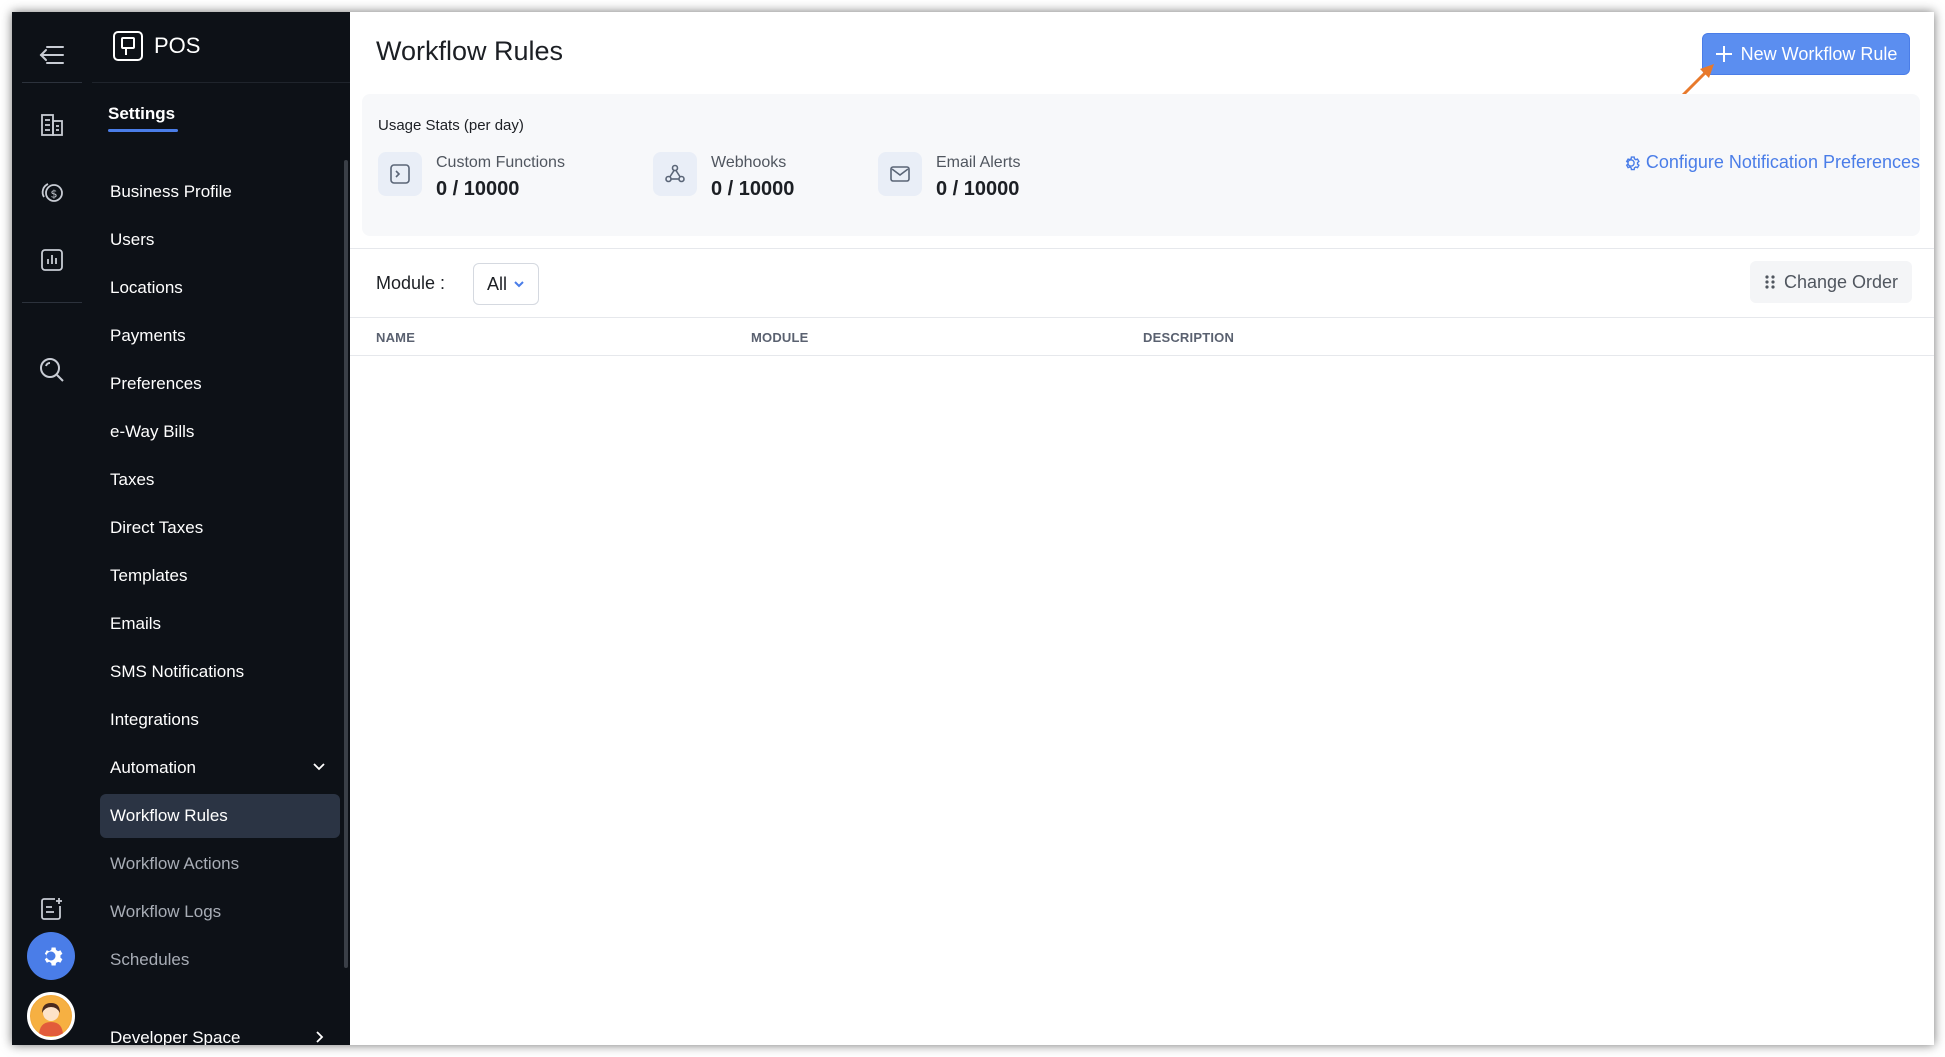 This screenshot has height=1057, width=1945. Describe the element at coordinates (1142, 283) in the screenshot. I see `filter-bar: Module : All Change Order` at that location.